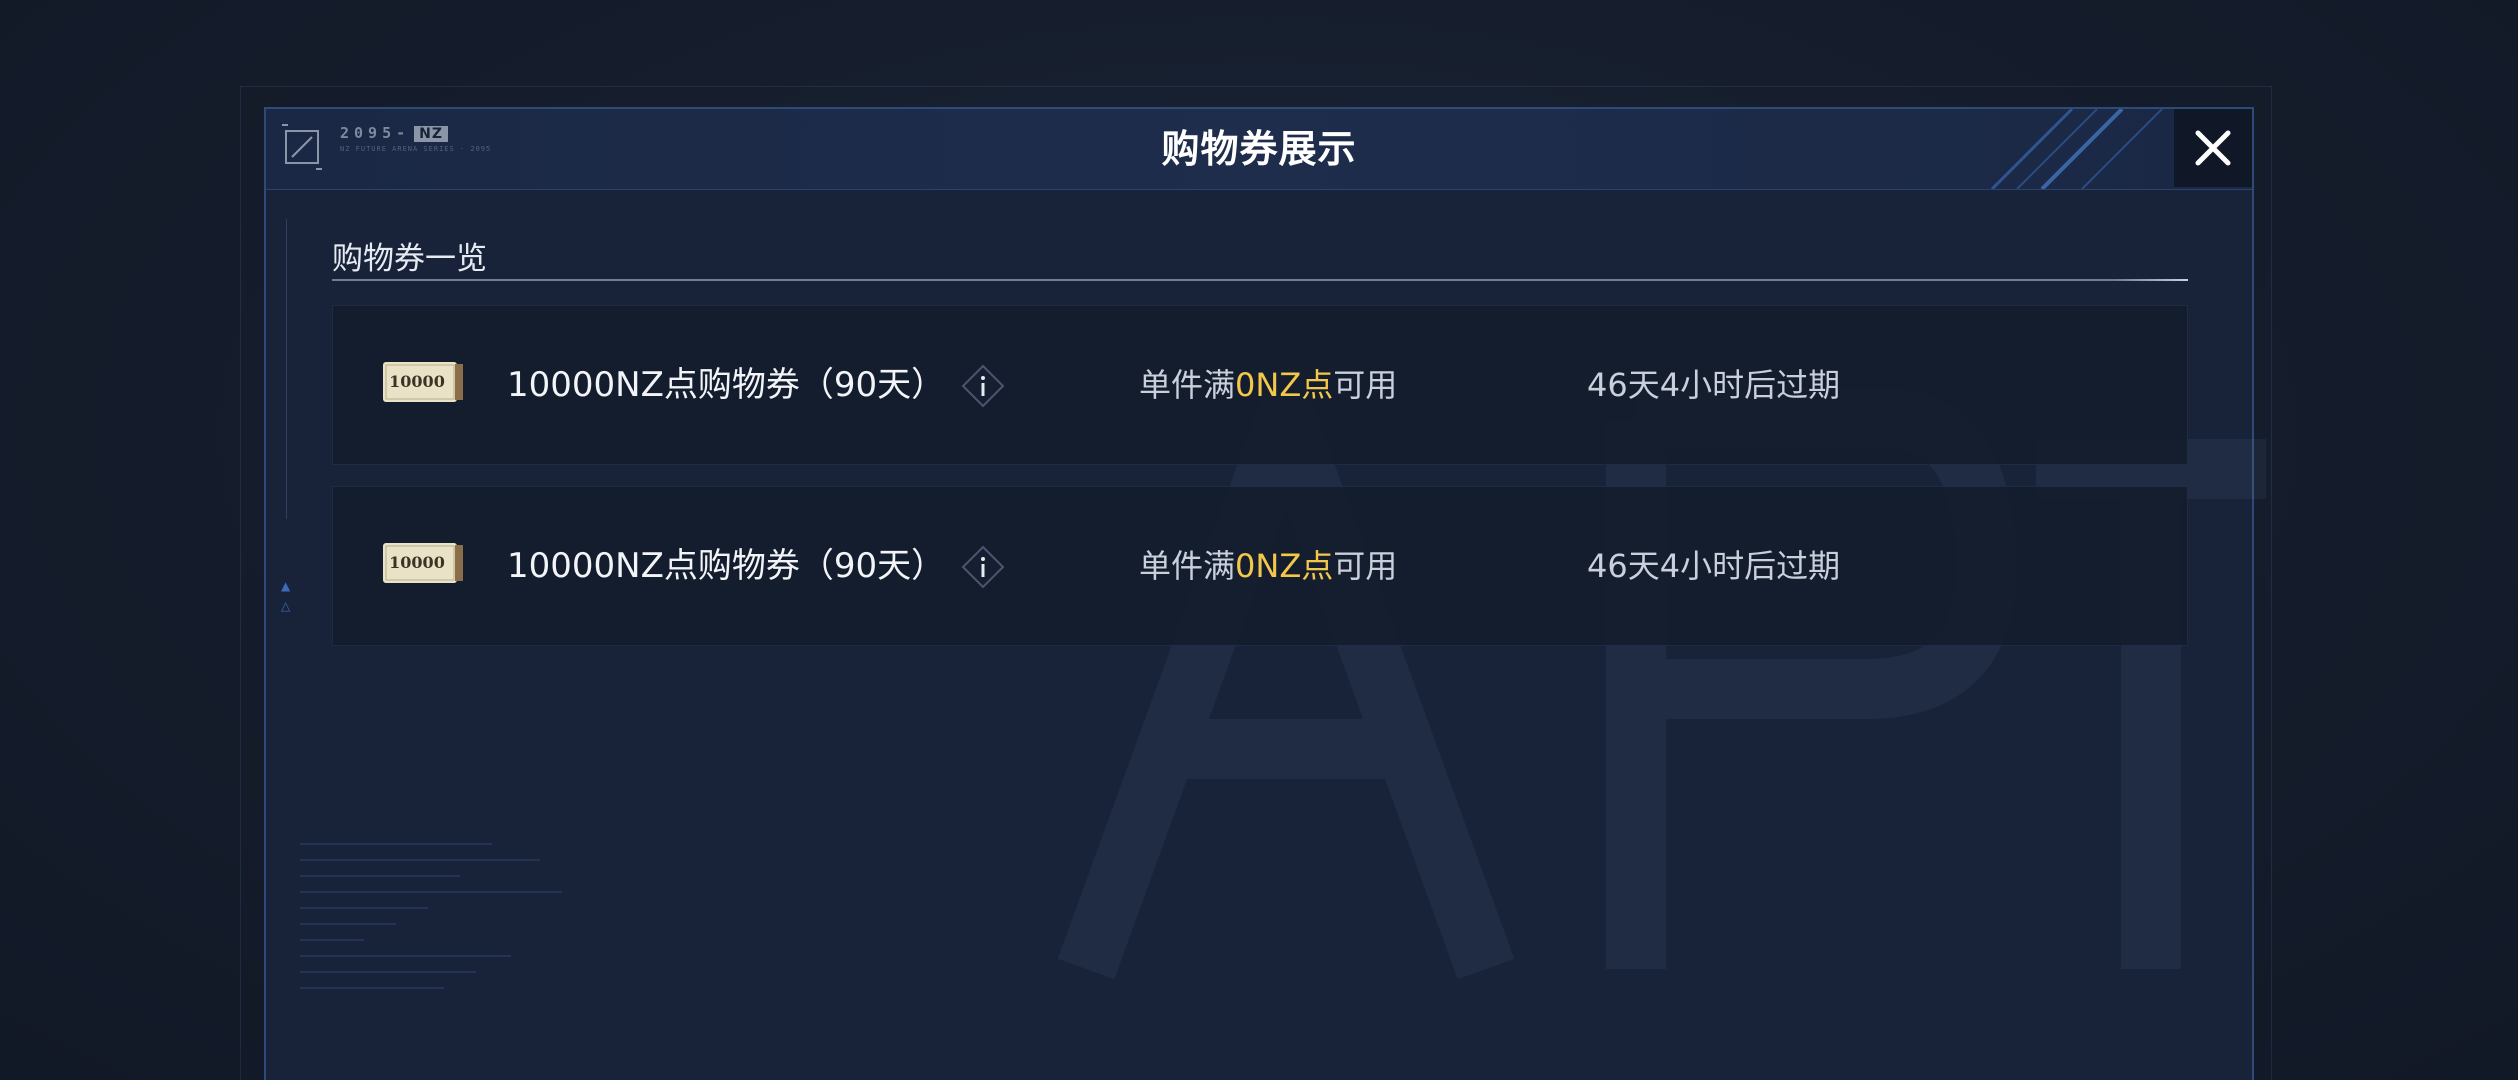 This screenshot has height=1080, width=2518. Describe the element at coordinates (409, 259) in the screenshot. I see `section-title: 购物券一览` at that location.